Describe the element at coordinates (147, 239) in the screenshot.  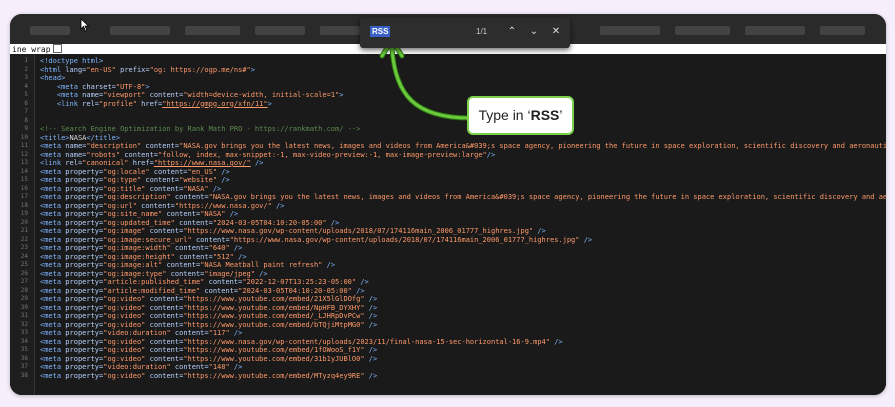
I see `code-token: "og:image:secure_url"` at that location.